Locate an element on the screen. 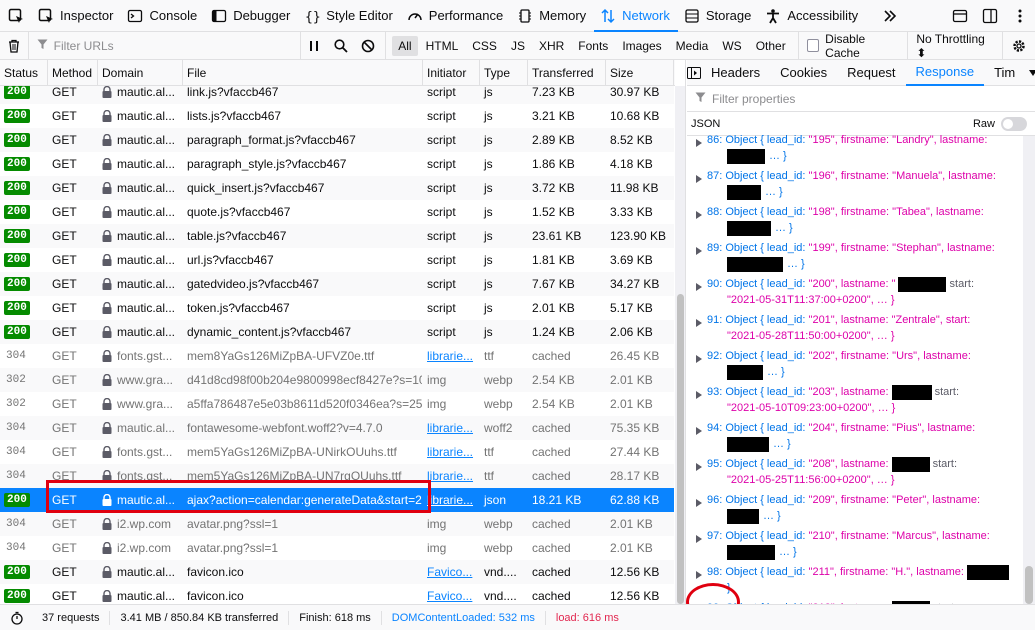 The width and height of the screenshot is (1035, 630). details-tab-response: Response is located at coordinates (945, 73).